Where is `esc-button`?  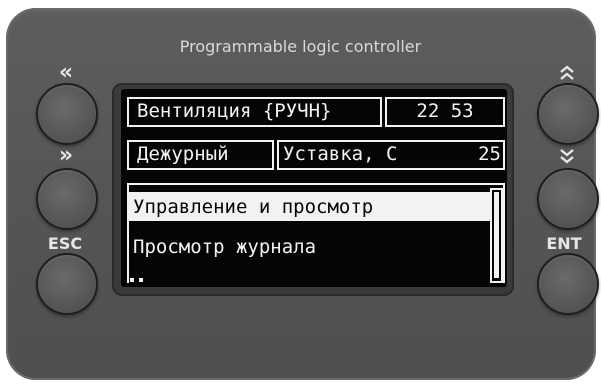
esc-button is located at coordinates (67, 284).